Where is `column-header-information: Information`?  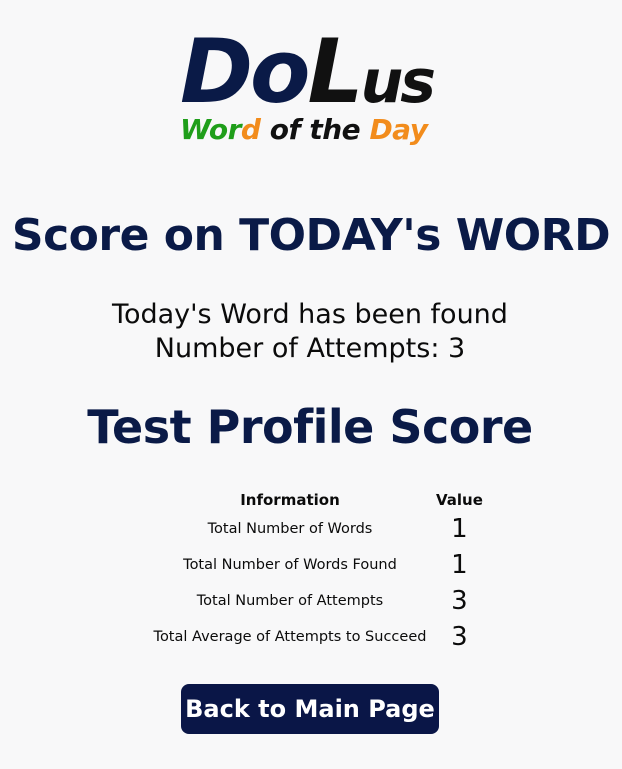 column-header-information: Information is located at coordinates (290, 500).